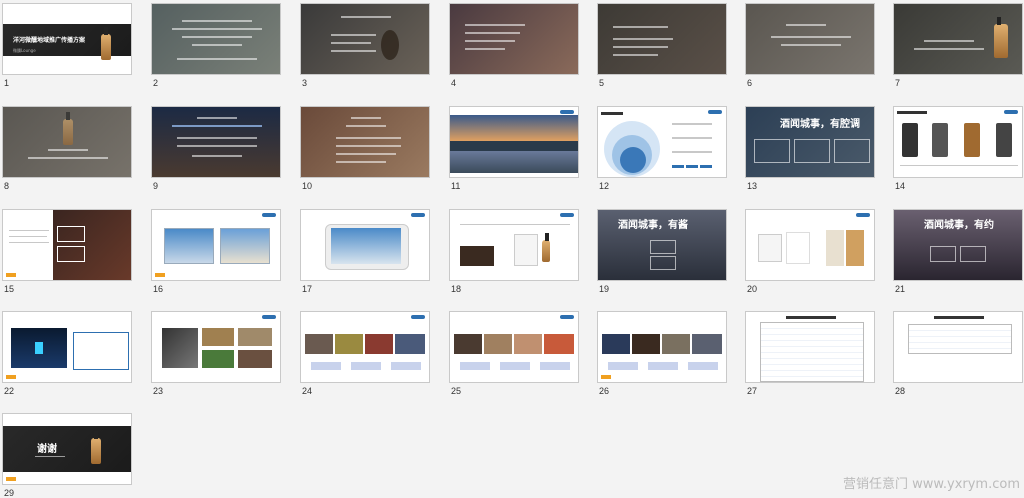 The width and height of the screenshot is (1024, 498). I want to click on slide-26: 26, so click(663, 353).